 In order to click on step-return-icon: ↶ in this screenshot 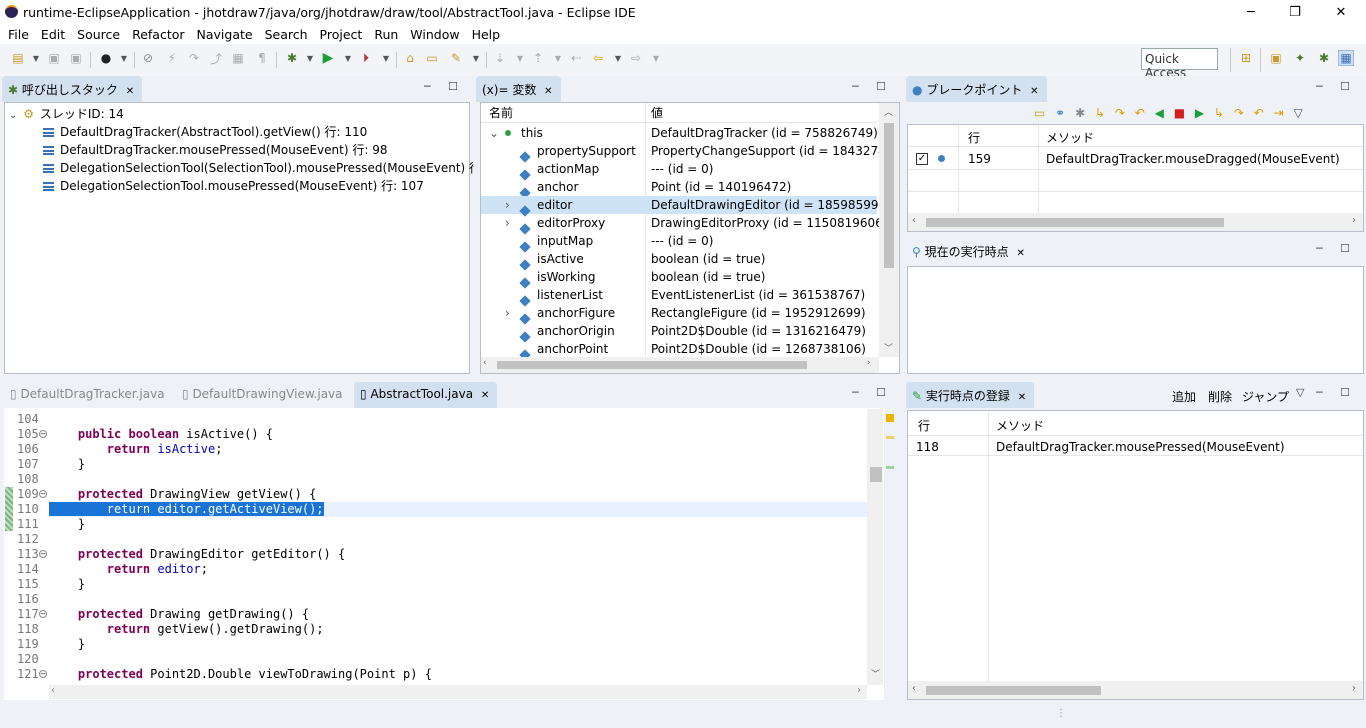, I will do `click(1140, 113)`.